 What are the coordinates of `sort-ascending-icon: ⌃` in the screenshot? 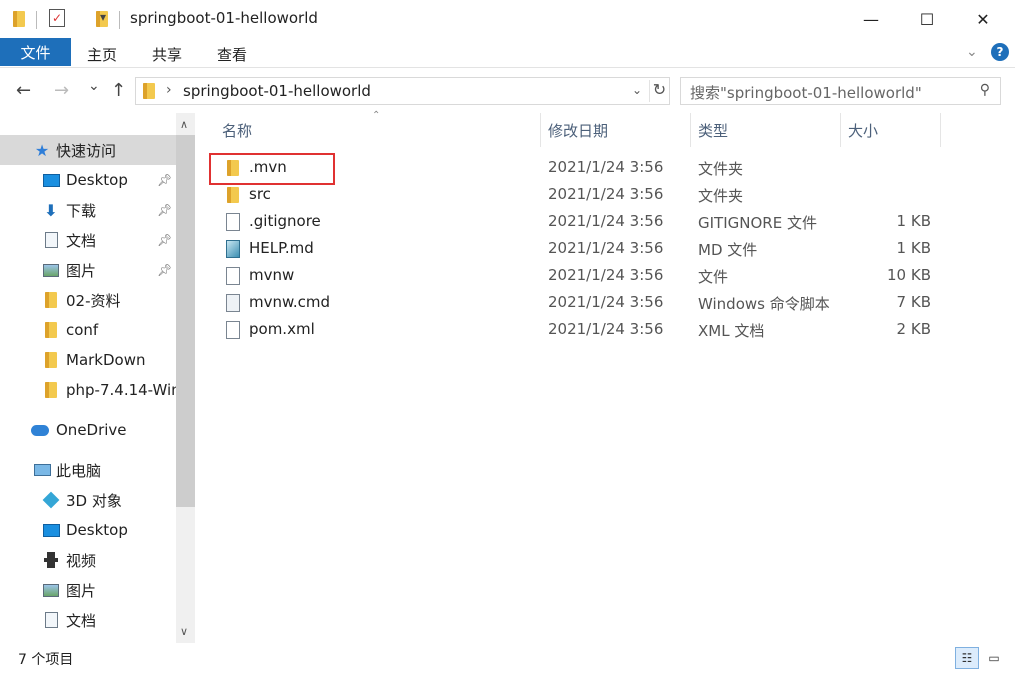 It's located at (376, 115).